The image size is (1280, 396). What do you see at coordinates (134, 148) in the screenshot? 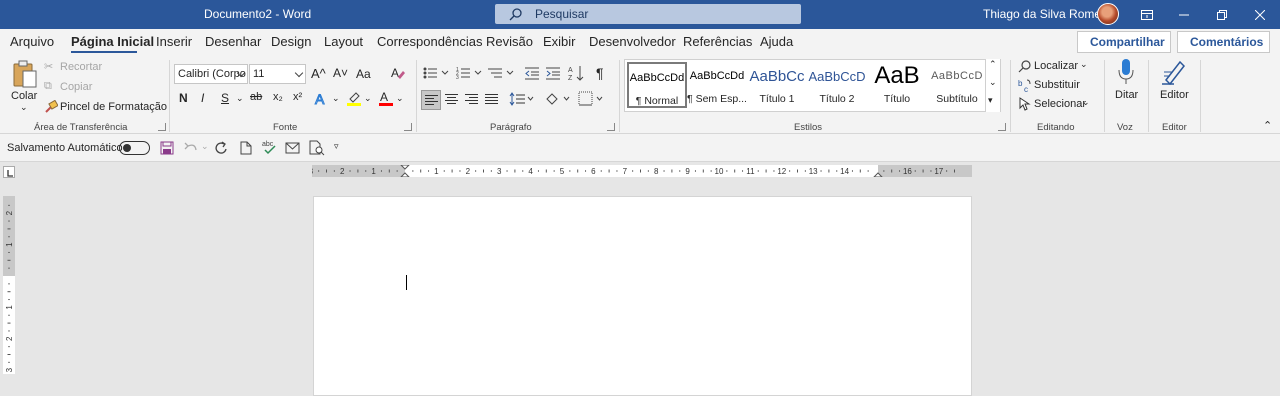
I see `autosave-toggle` at bounding box center [134, 148].